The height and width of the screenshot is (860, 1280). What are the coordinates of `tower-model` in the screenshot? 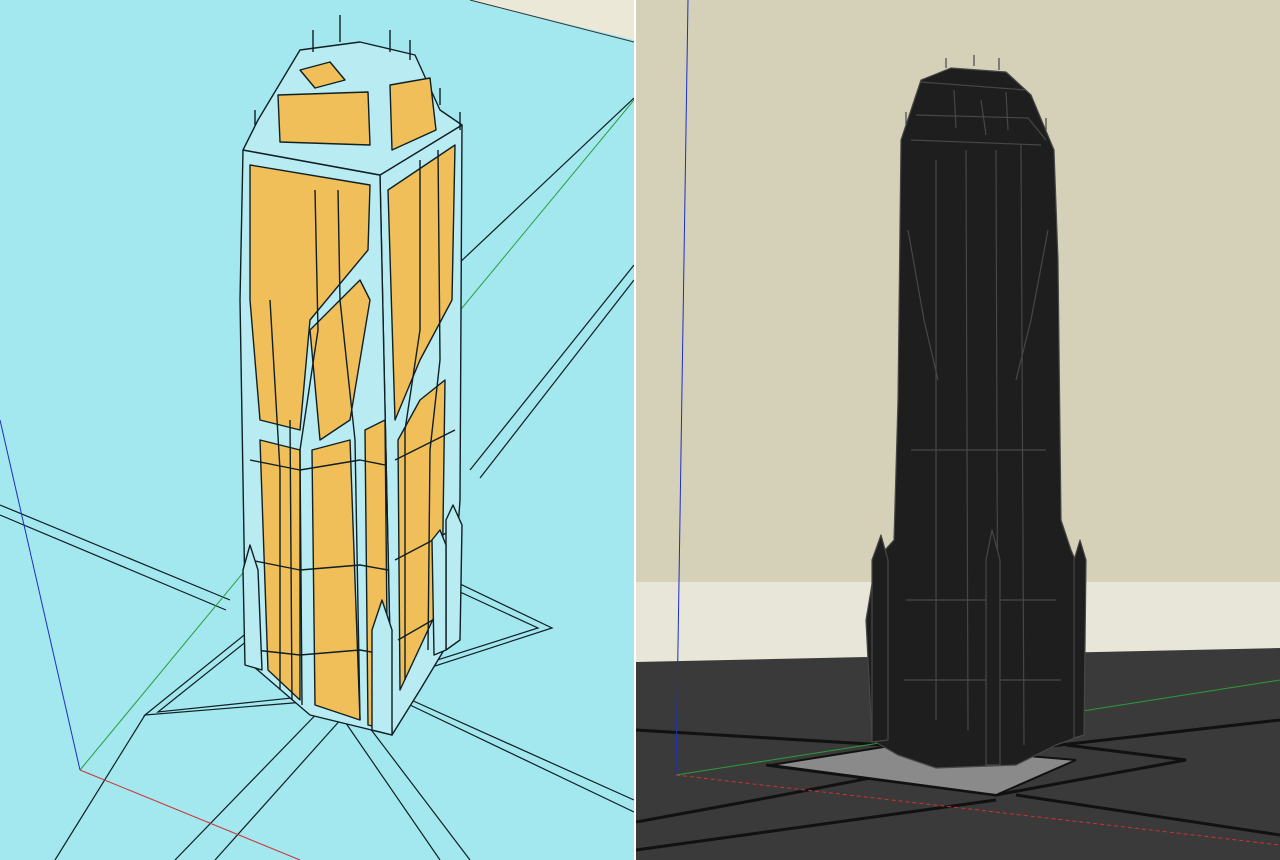 It's located at (351, 375).